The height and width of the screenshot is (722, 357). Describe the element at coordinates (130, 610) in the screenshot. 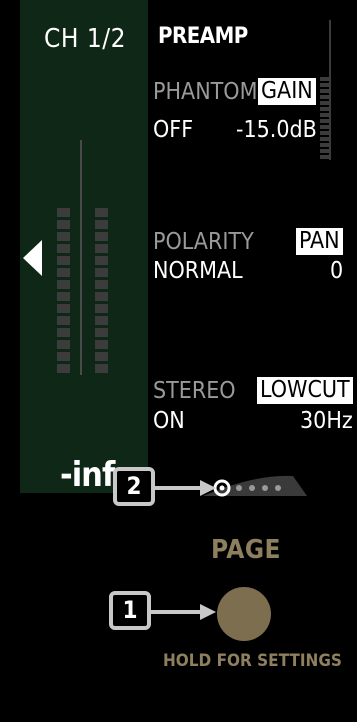

I see `callout-1-badge: 1` at that location.